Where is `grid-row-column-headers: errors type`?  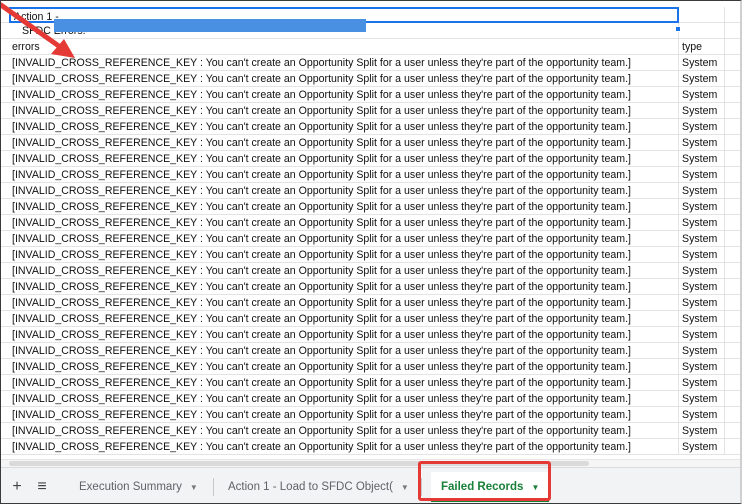 grid-row-column-headers: errors type is located at coordinates (370, 47).